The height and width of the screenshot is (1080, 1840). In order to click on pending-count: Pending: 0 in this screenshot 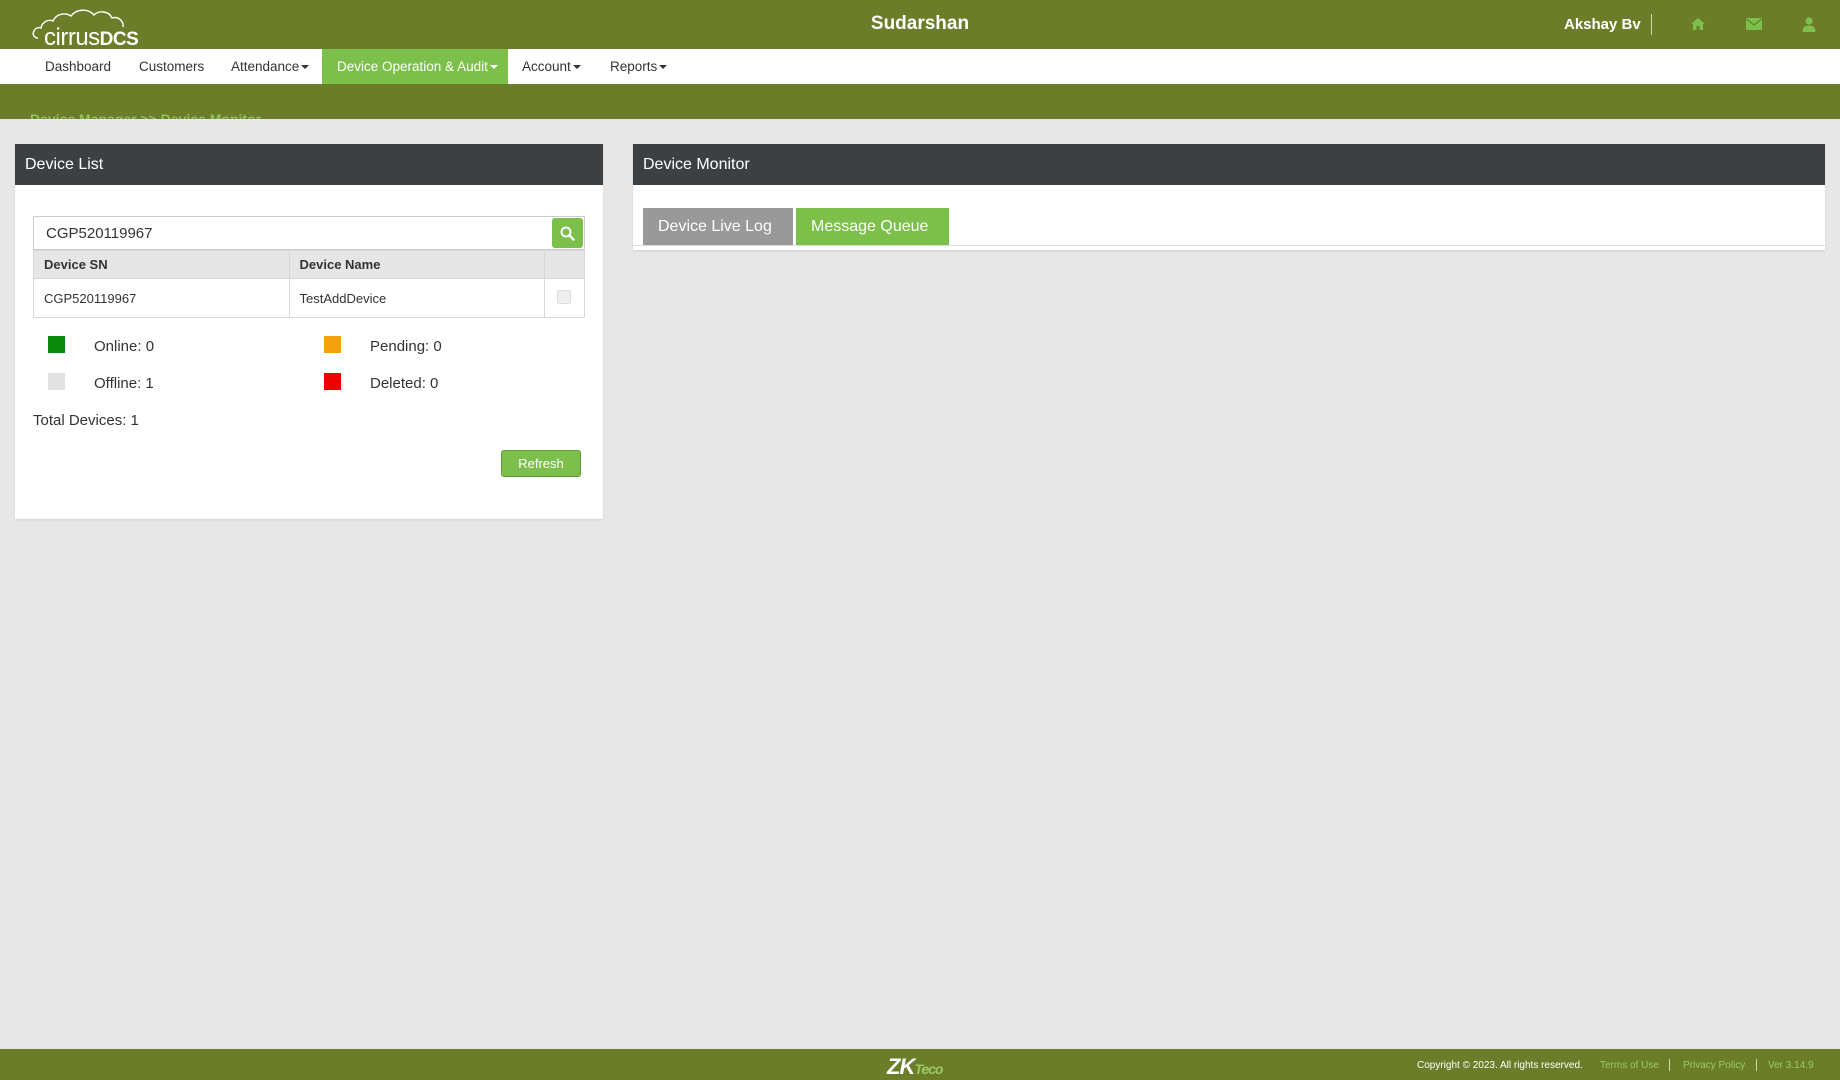, I will do `click(406, 346)`.